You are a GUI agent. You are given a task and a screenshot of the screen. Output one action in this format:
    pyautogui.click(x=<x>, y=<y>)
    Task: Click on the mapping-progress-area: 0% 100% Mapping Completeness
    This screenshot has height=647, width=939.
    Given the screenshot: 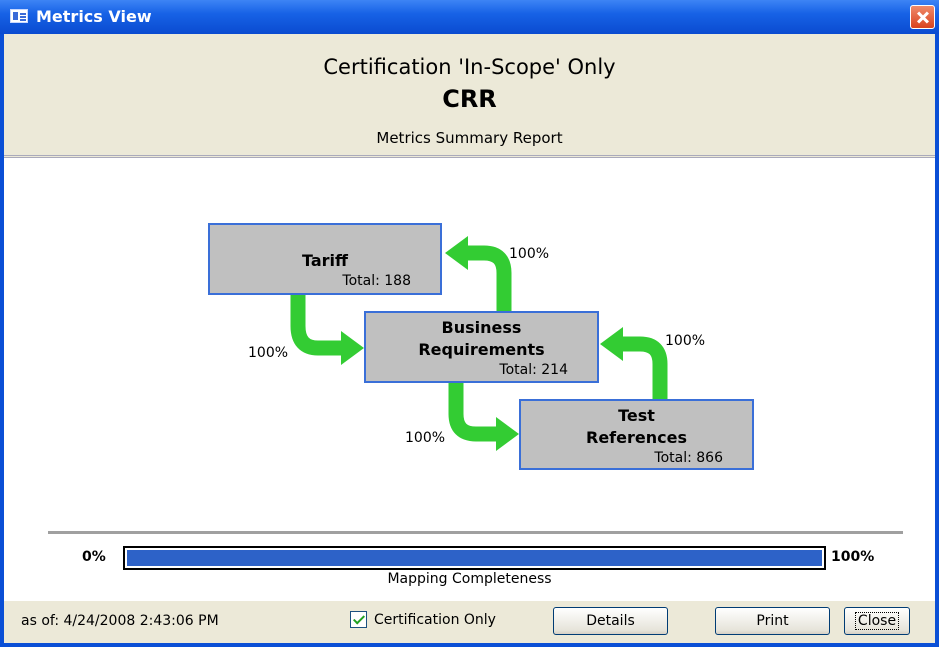 What is the action you would take?
    pyautogui.click(x=469, y=563)
    